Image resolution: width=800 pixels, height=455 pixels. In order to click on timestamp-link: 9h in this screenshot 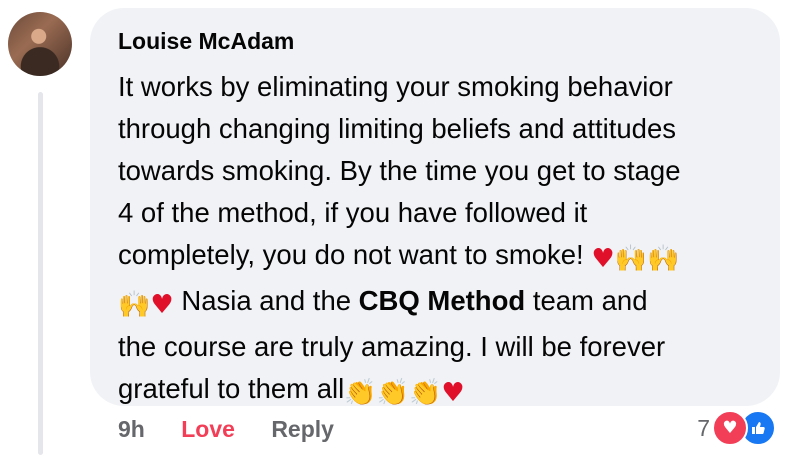, I will do `click(131, 429)`.